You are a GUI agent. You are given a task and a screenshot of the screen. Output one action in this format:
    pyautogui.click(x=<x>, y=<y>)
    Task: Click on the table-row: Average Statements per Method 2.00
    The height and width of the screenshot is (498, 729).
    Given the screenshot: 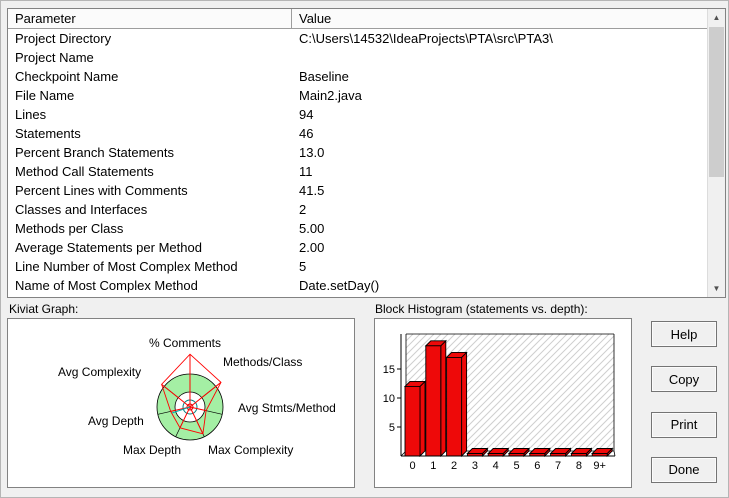 What is the action you would take?
    pyautogui.click(x=358, y=247)
    